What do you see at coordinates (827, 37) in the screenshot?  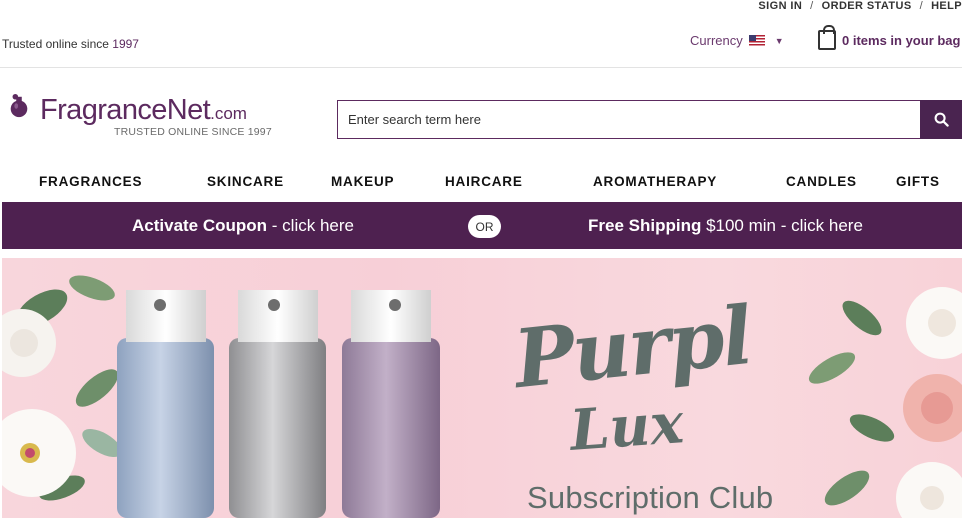 I see `shopping-bag-icon` at bounding box center [827, 37].